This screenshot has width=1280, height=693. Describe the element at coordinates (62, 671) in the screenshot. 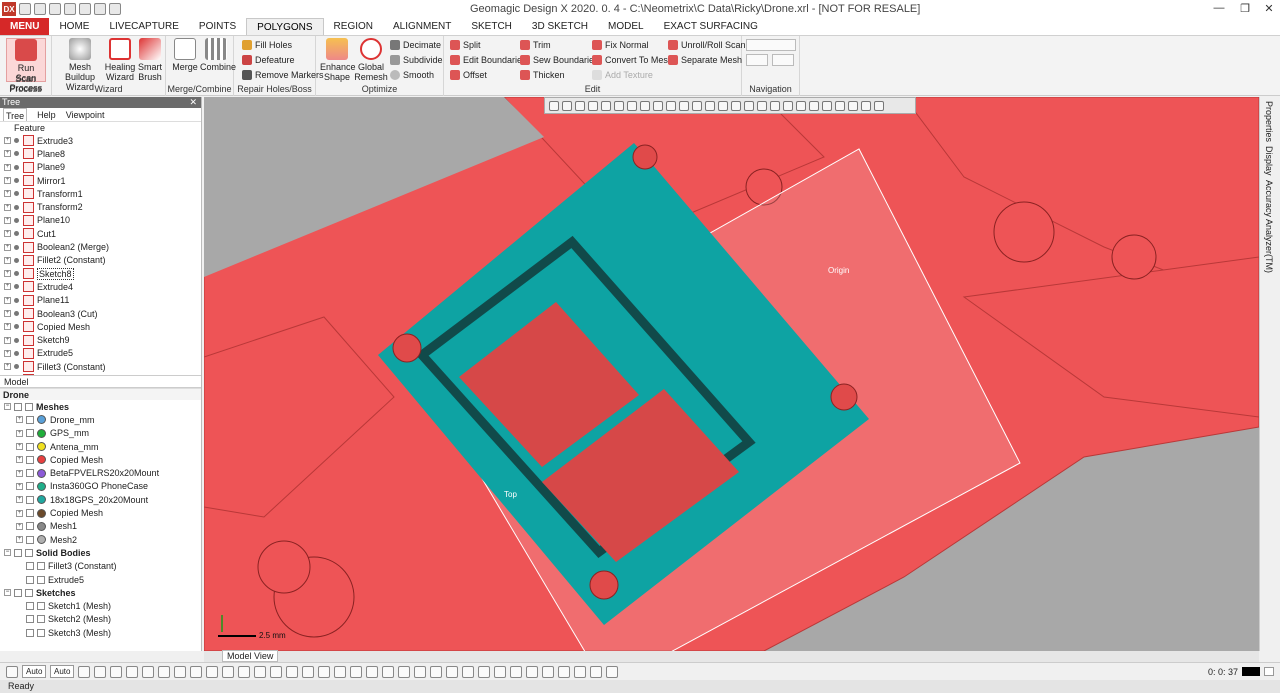

I see `auto-combo-2: Auto` at that location.